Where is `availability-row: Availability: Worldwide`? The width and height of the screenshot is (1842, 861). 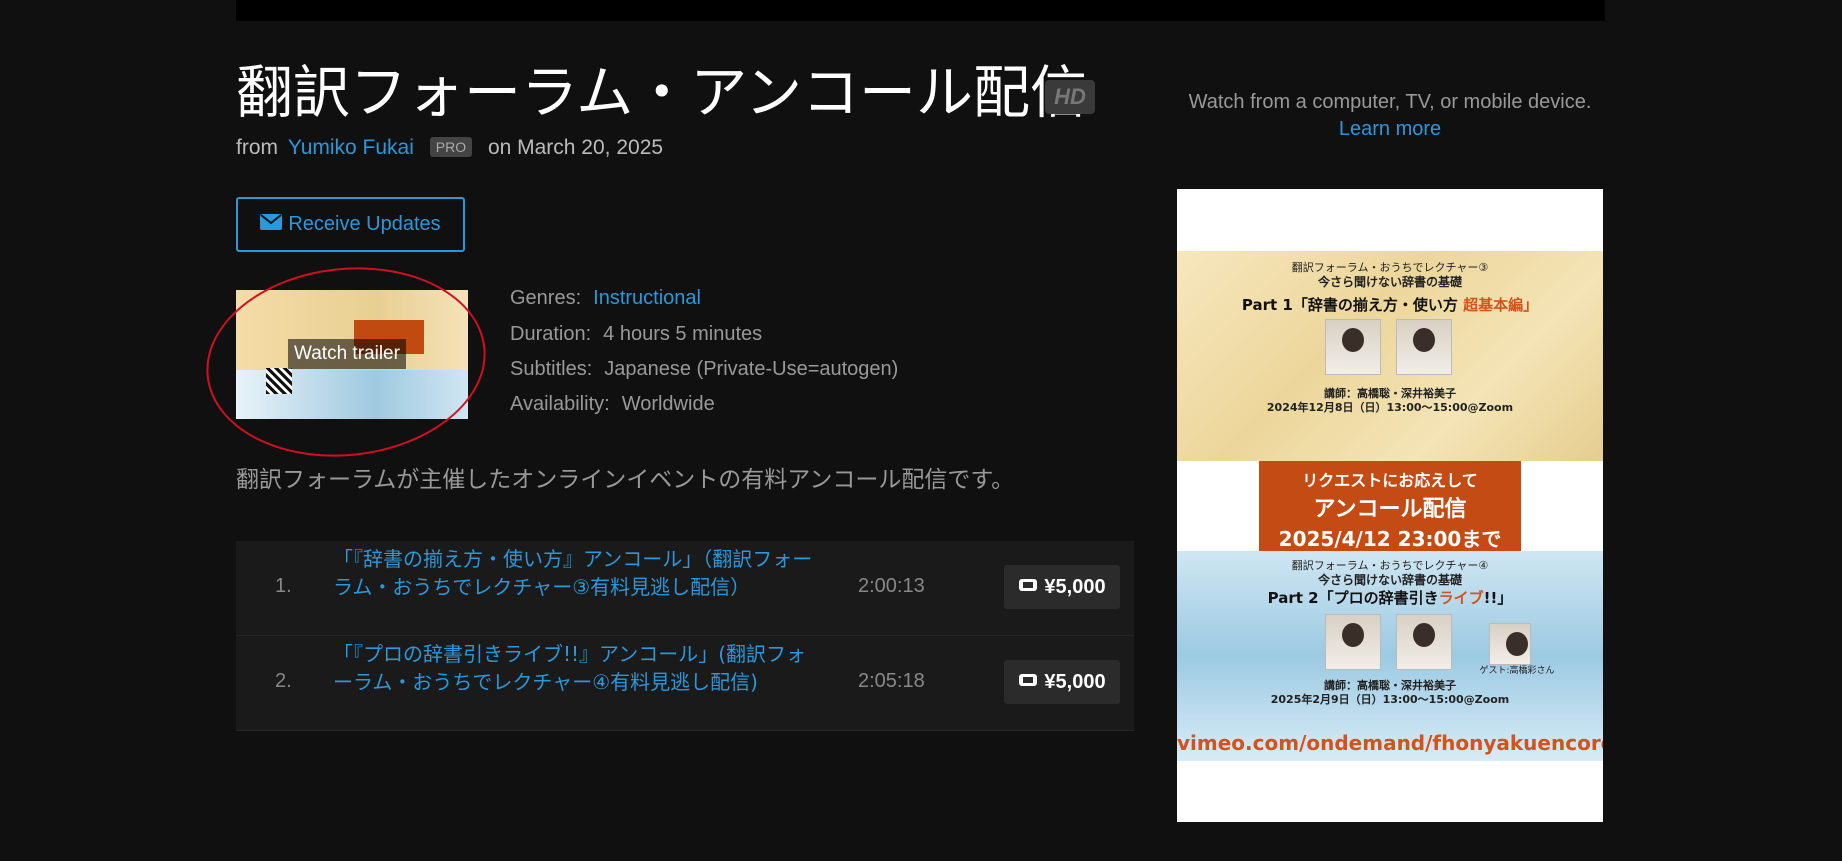
availability-row: Availability: Worldwide is located at coordinates (612, 404).